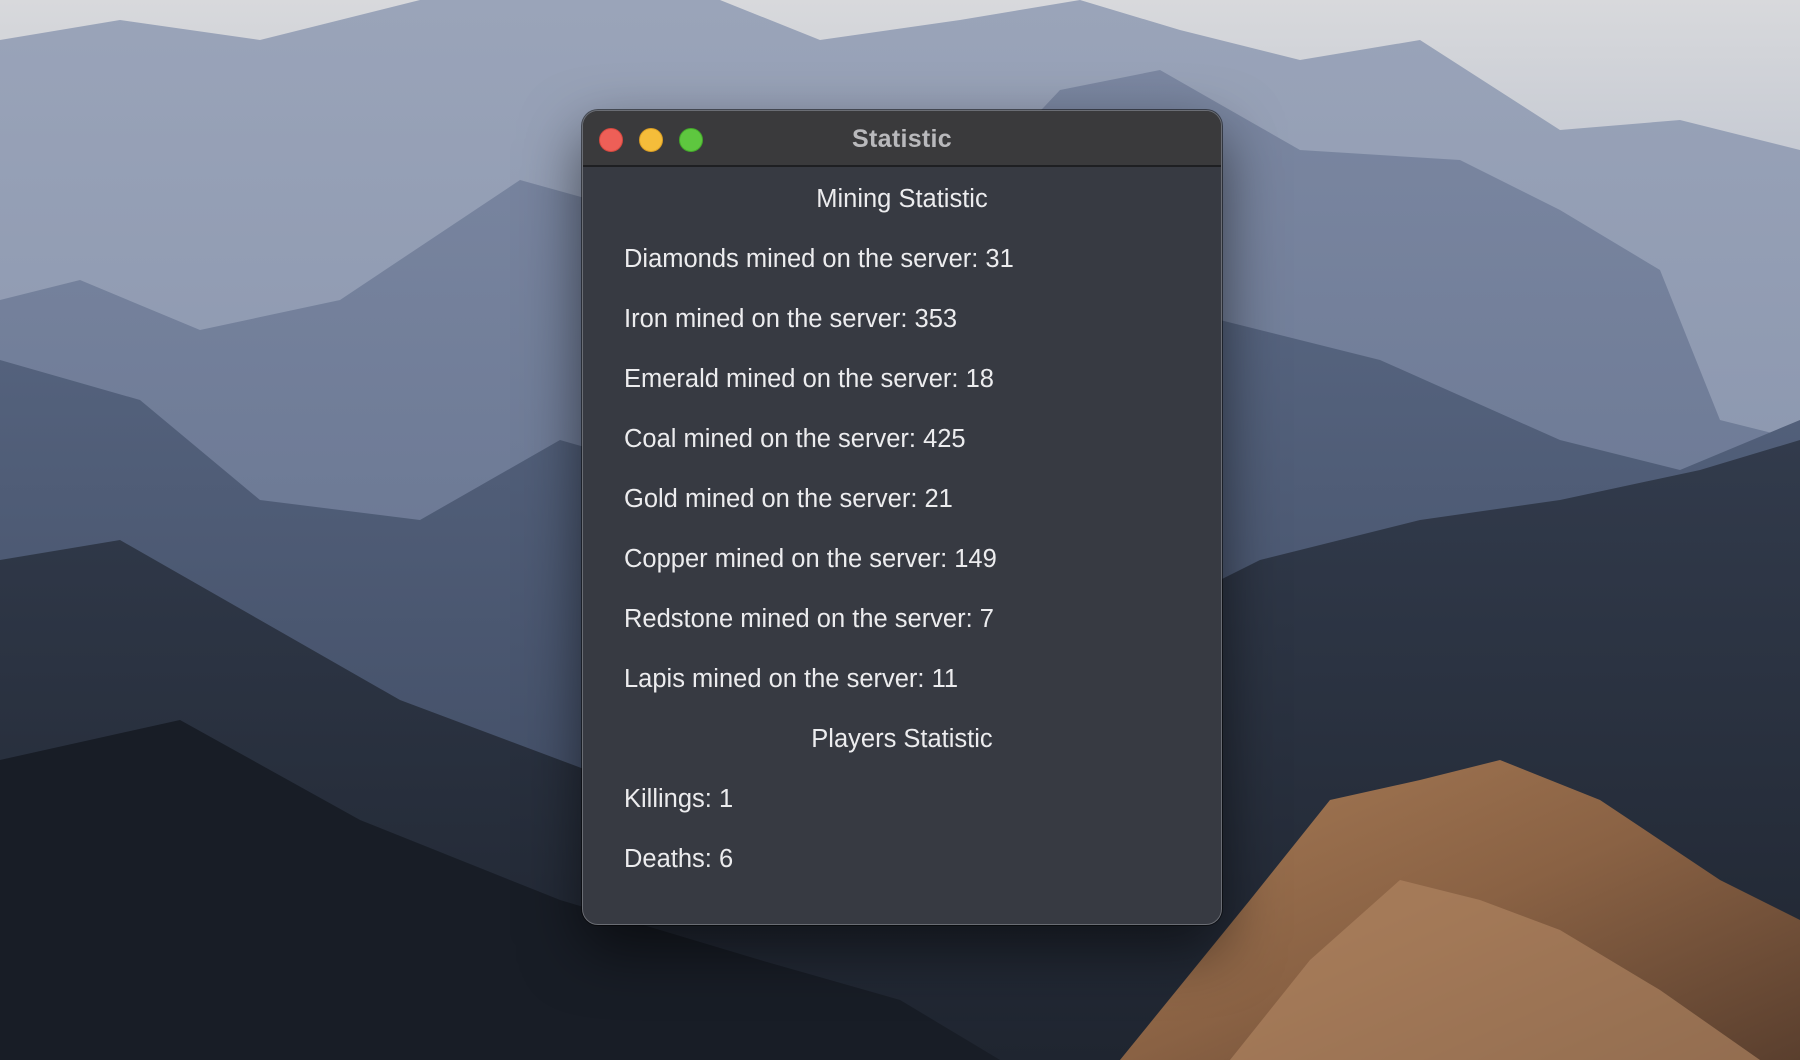  I want to click on copper-stat-label: Copper mined on the server: 149, so click(810, 559).